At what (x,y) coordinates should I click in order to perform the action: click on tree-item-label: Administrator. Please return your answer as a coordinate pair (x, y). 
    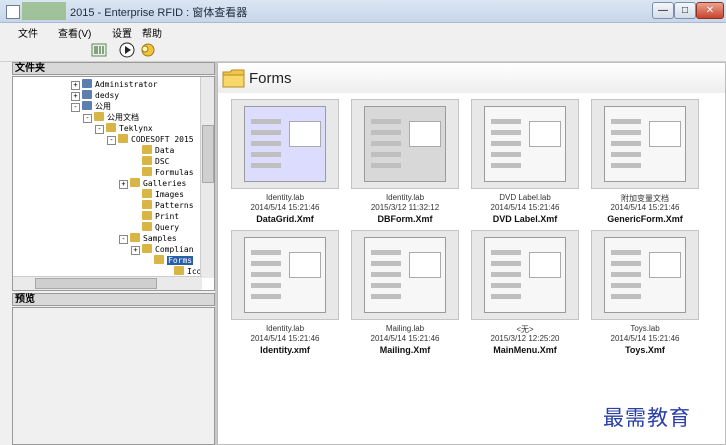
    Looking at the image, I should click on (126, 84).